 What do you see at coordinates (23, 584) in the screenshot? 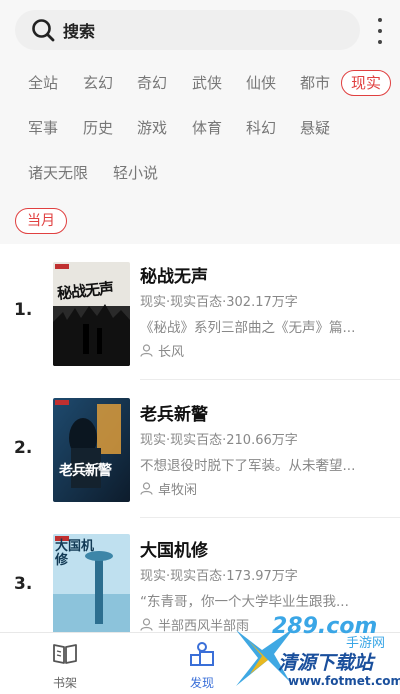
I see `rank-number: 3.` at bounding box center [23, 584].